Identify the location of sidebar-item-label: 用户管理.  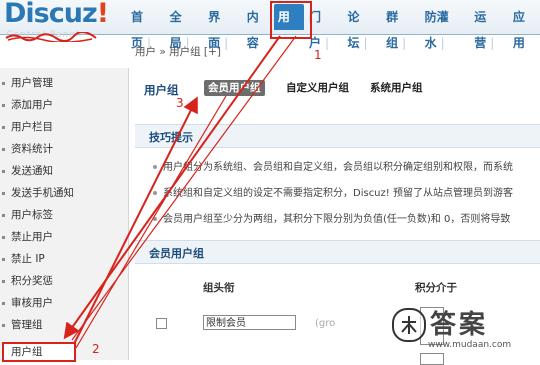
(32, 83).